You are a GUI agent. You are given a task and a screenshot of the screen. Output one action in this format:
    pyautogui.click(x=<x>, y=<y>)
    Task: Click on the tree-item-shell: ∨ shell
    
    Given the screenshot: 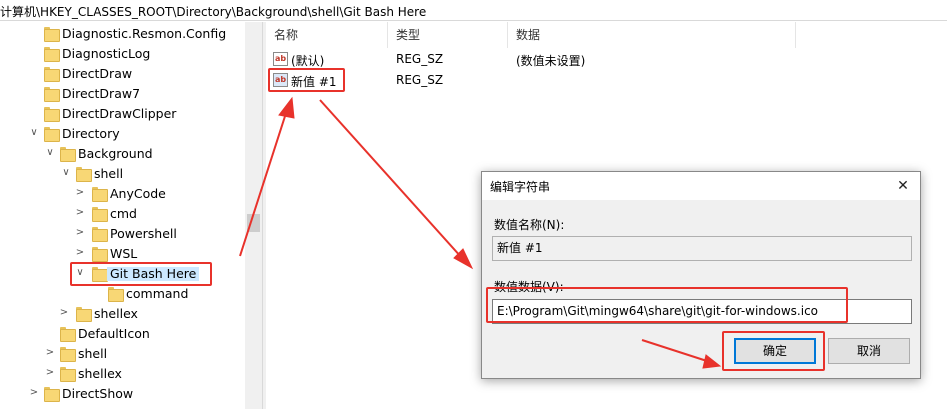 What is the action you would take?
    pyautogui.click(x=122, y=174)
    